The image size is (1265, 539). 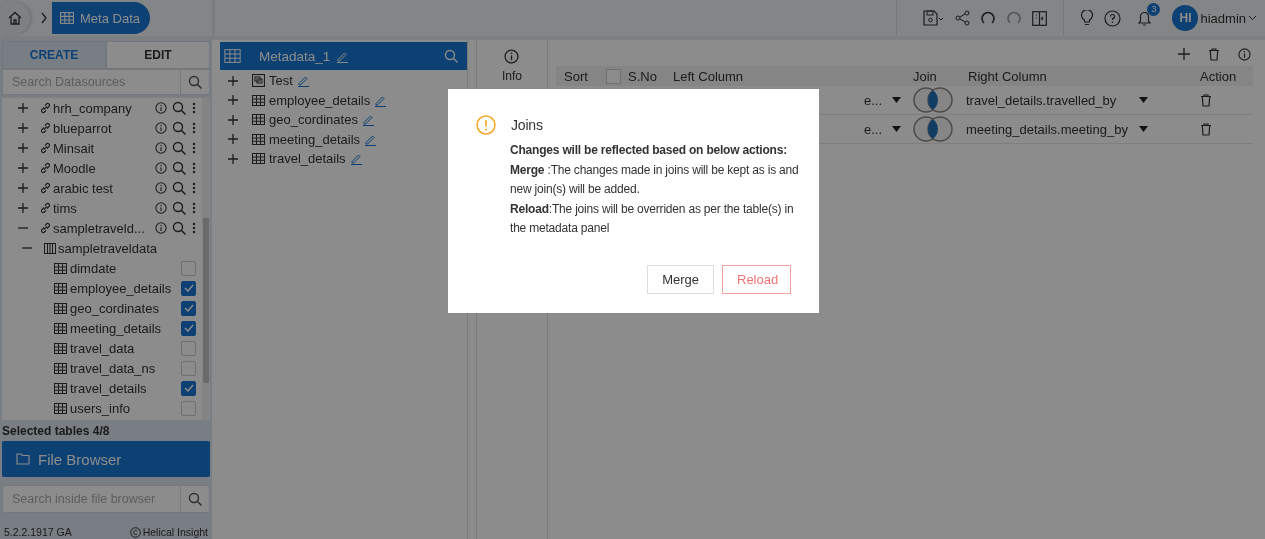 I want to click on table-name: users_info, so click(x=100, y=408).